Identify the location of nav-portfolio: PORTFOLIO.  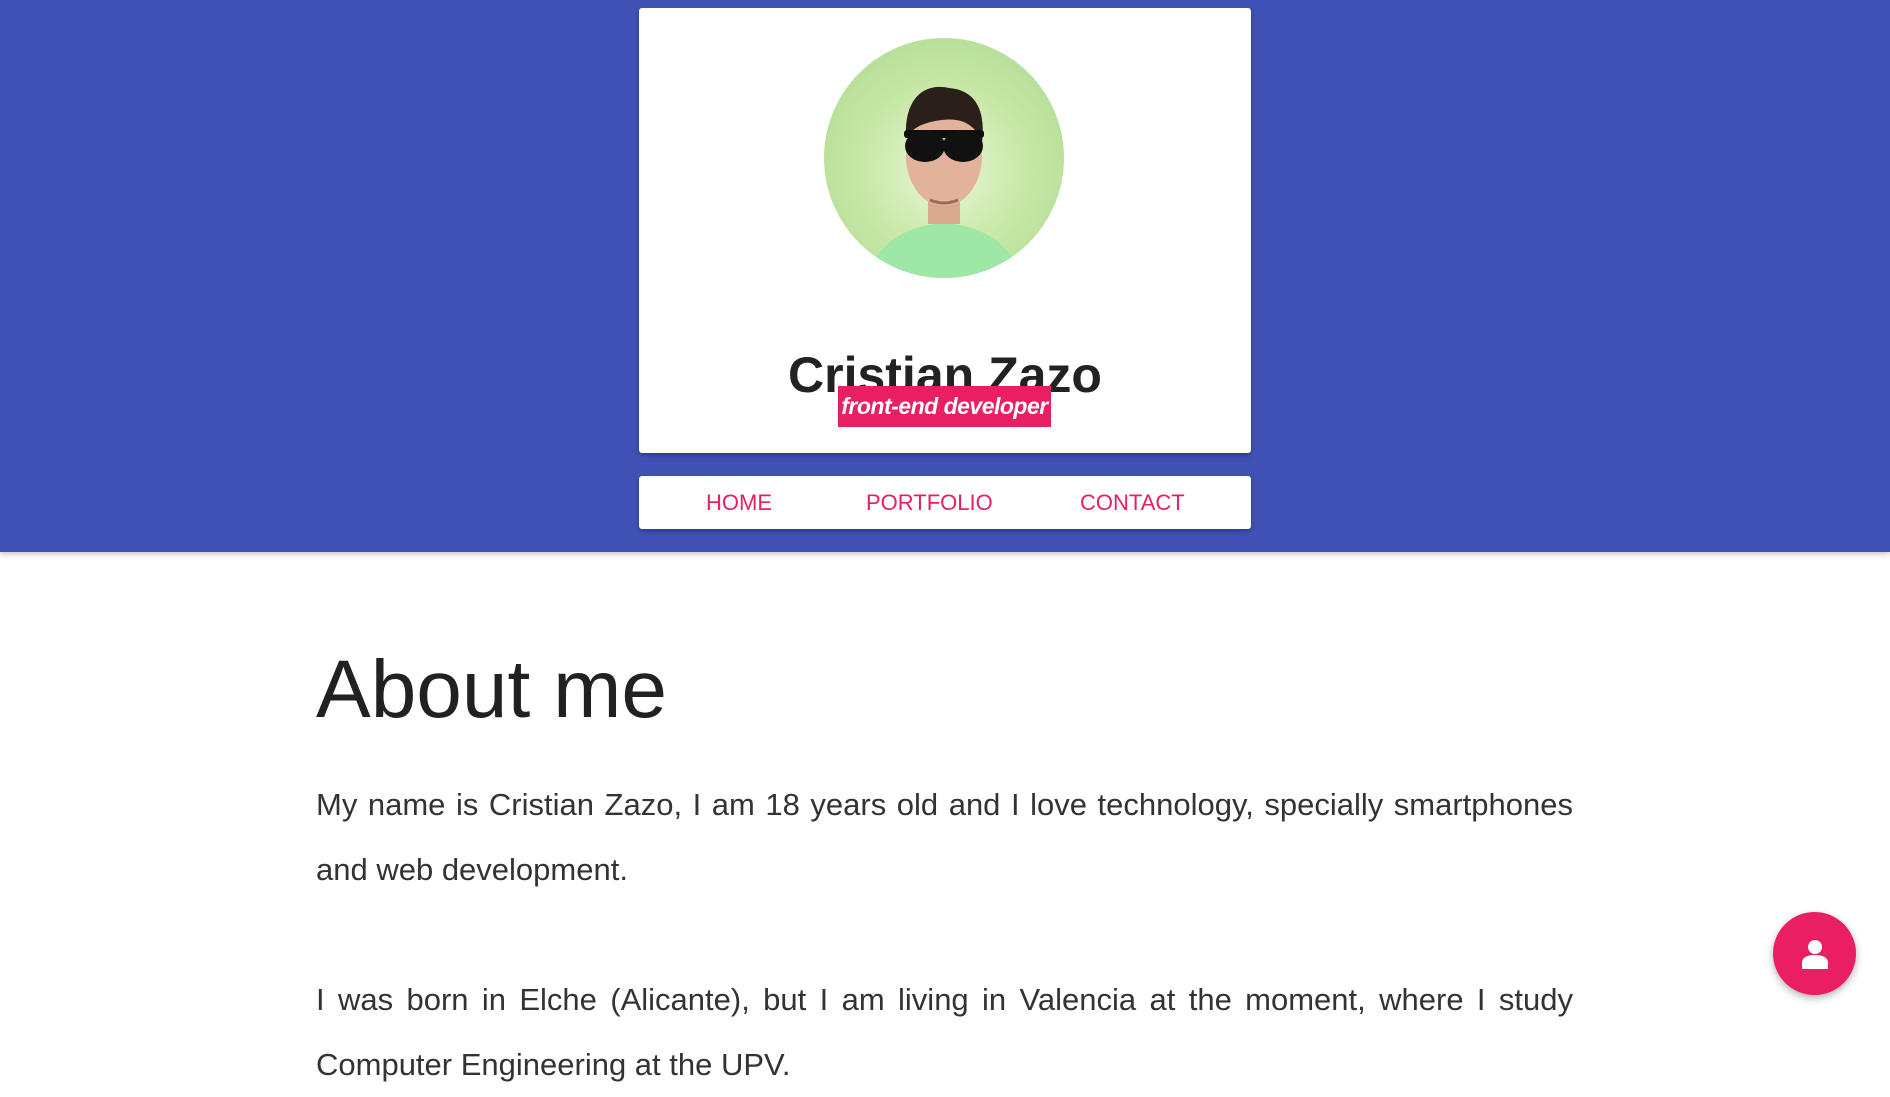
(929, 502).